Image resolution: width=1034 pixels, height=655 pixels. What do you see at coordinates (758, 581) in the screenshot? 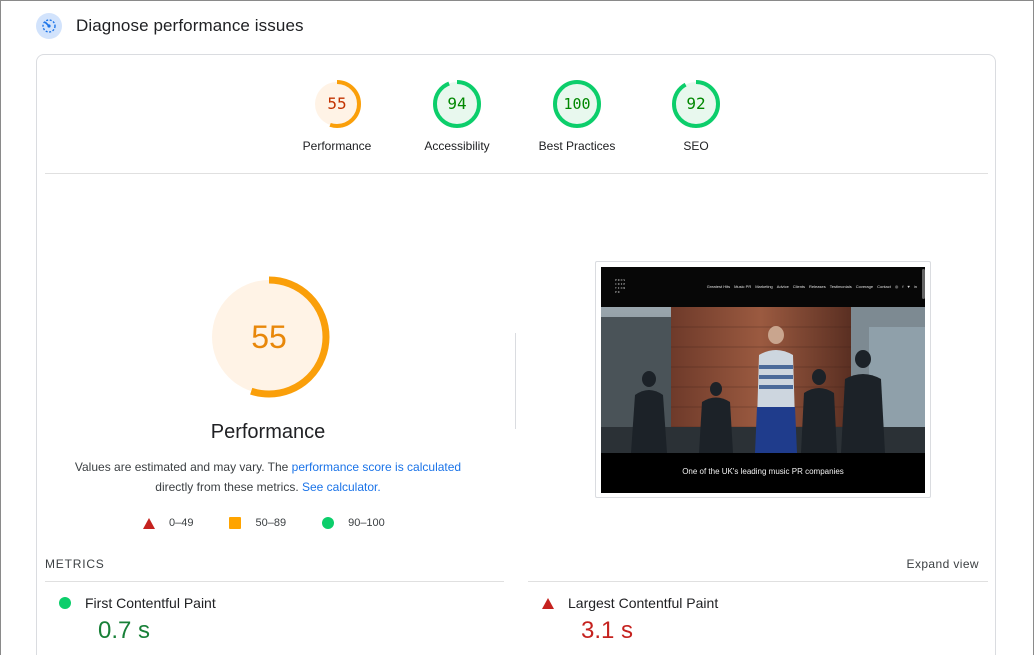
I see `metrics-divider-right` at bounding box center [758, 581].